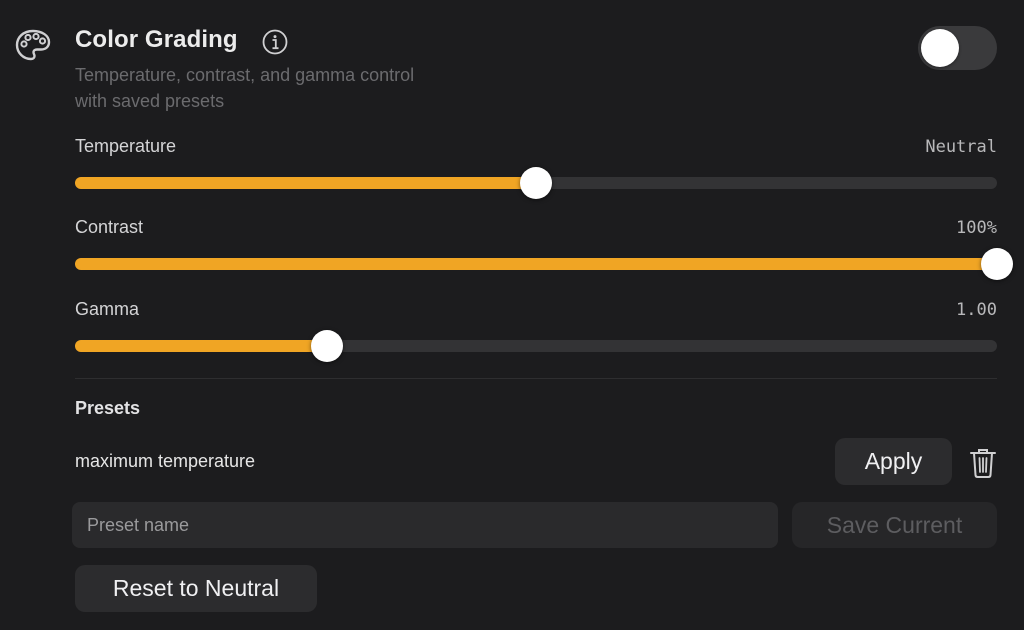  What do you see at coordinates (940, 48) in the screenshot?
I see `toggle-knob` at bounding box center [940, 48].